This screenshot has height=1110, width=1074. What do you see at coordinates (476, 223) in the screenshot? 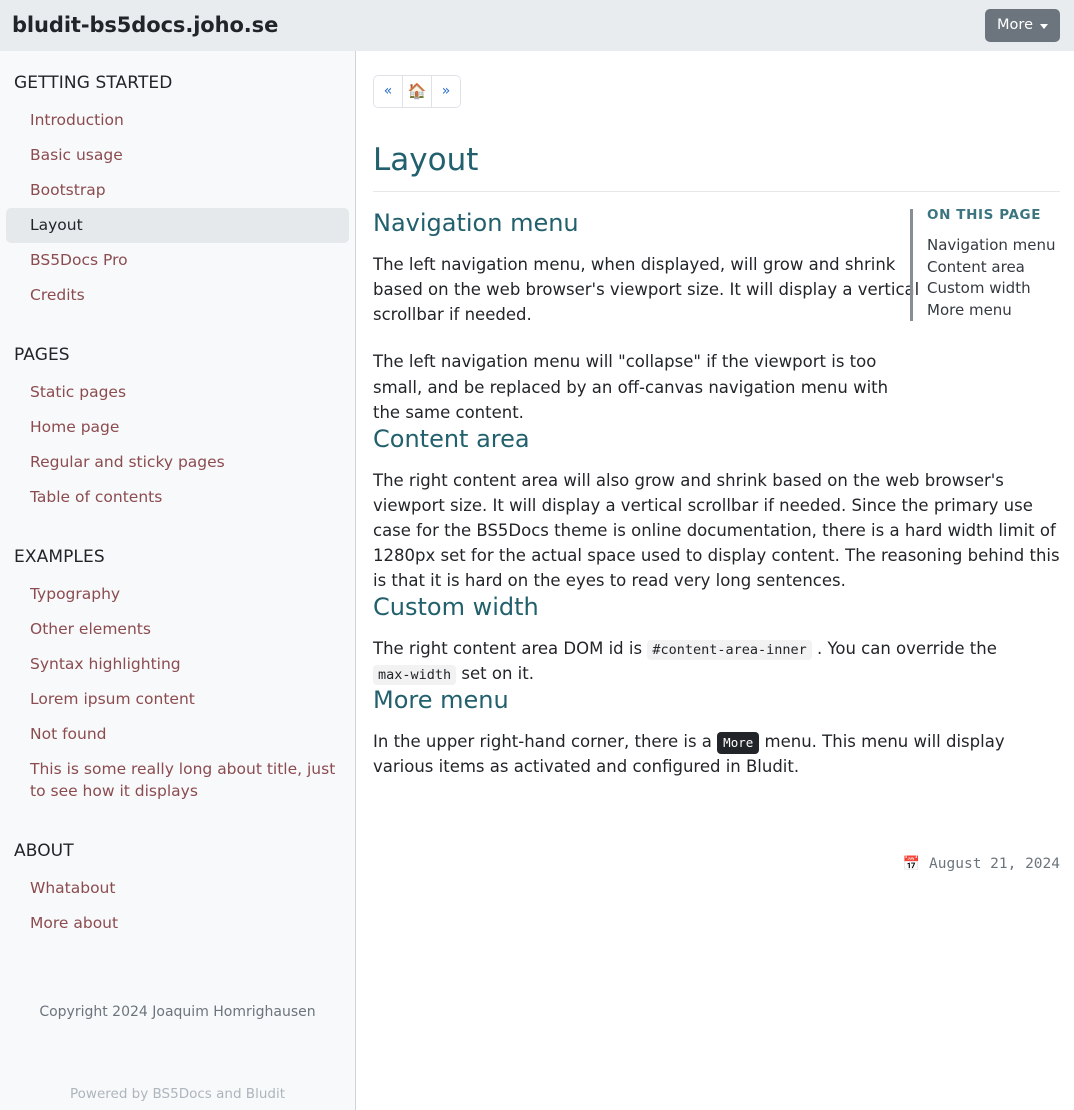
I see `section-heading: Navigation menu` at bounding box center [476, 223].